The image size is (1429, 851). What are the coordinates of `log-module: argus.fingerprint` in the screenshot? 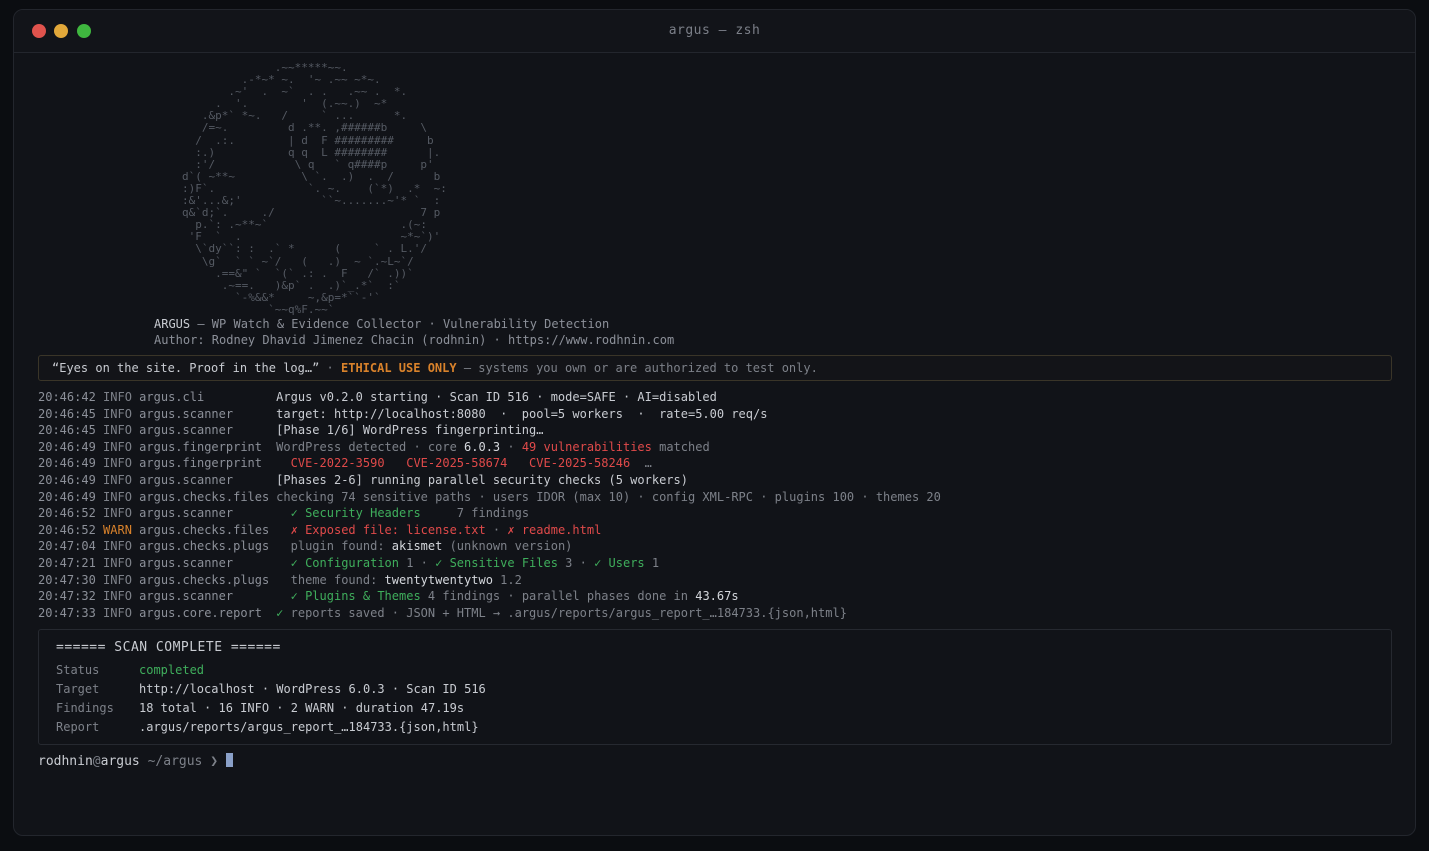 It's located at (200, 463).